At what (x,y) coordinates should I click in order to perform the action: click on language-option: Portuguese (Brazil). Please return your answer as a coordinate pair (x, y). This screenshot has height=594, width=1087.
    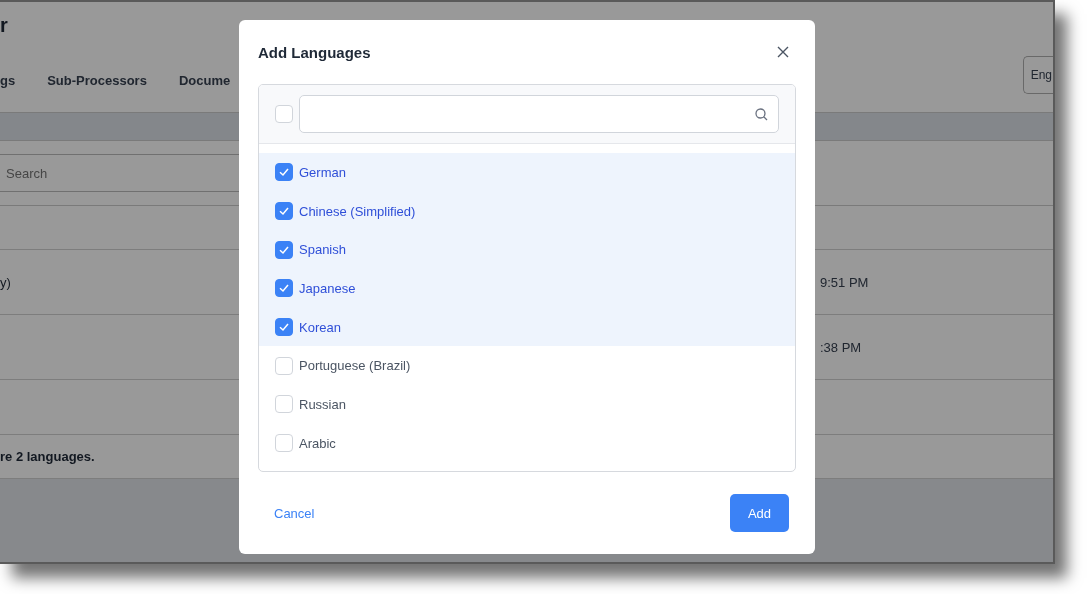
    Looking at the image, I should click on (527, 366).